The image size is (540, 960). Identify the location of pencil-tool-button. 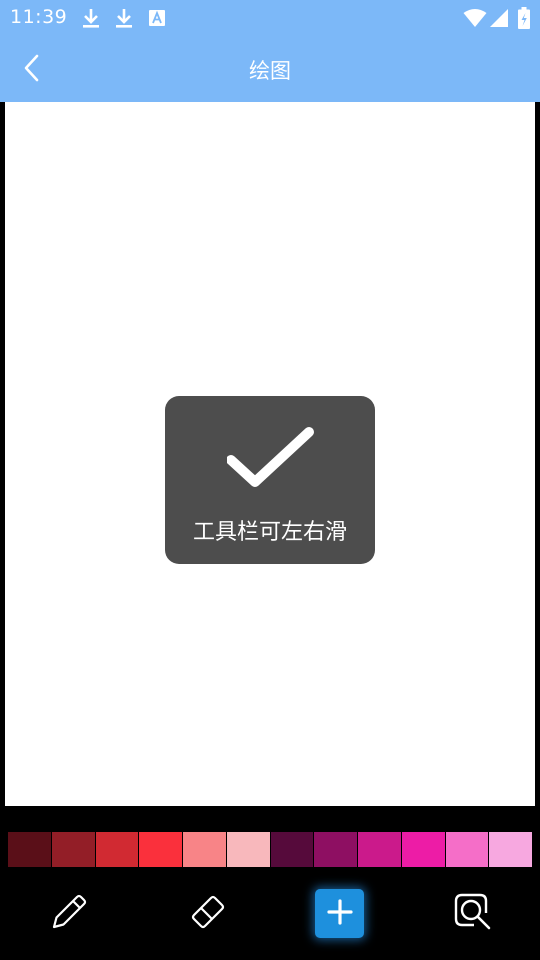
(69, 913).